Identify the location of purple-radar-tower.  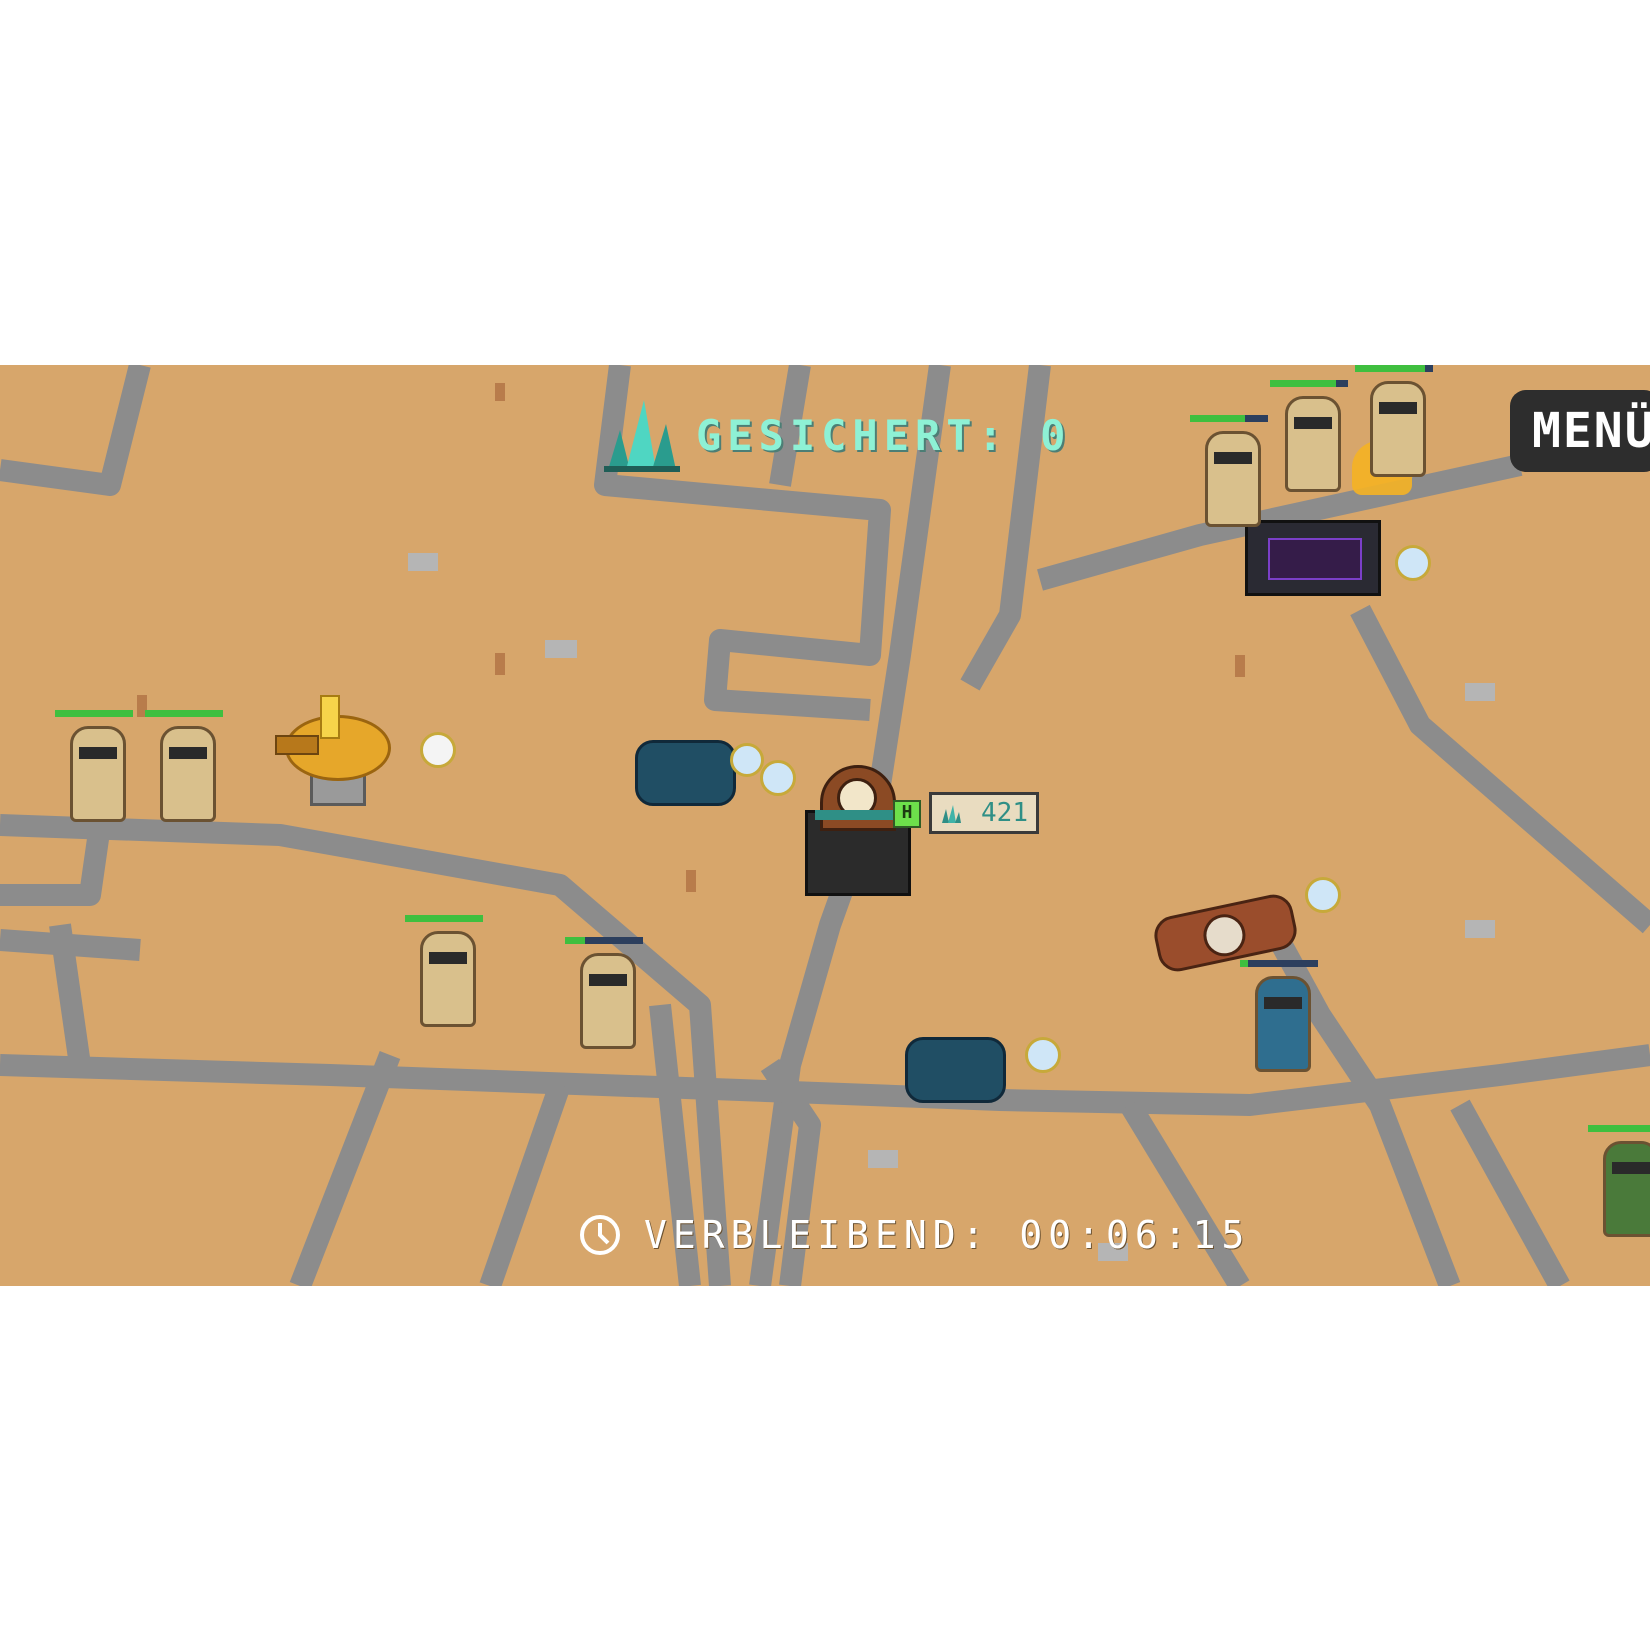
(1313, 558).